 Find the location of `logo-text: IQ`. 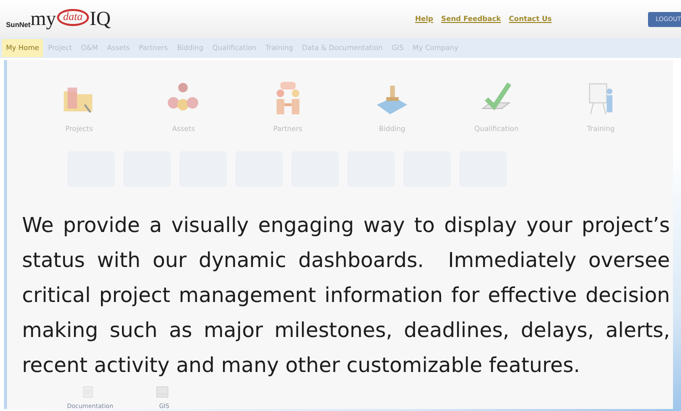

logo-text: IQ is located at coordinates (100, 19).